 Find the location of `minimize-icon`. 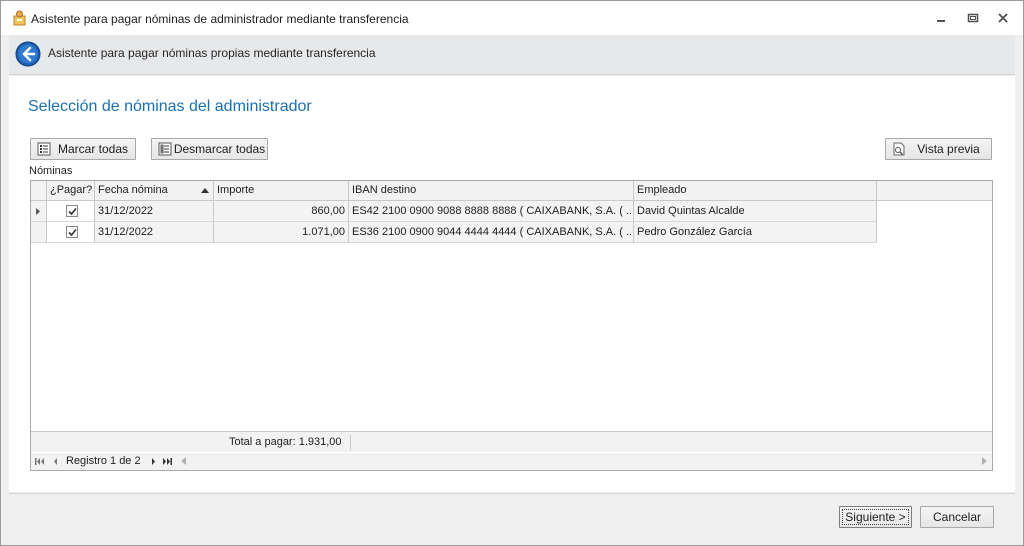

minimize-icon is located at coordinates (941, 18).